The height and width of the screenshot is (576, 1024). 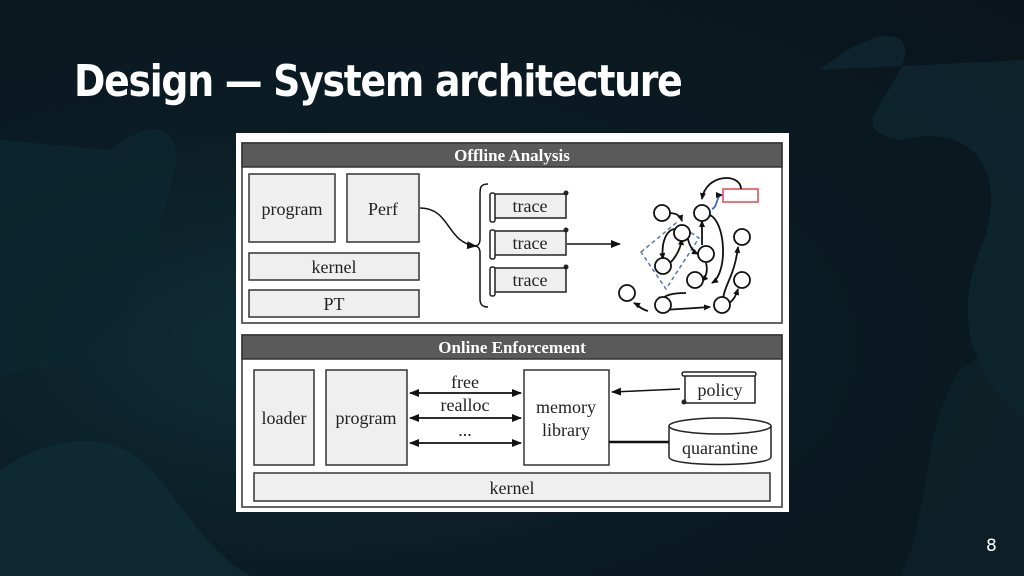 I want to click on policy-scroll: policy, so click(x=719, y=388).